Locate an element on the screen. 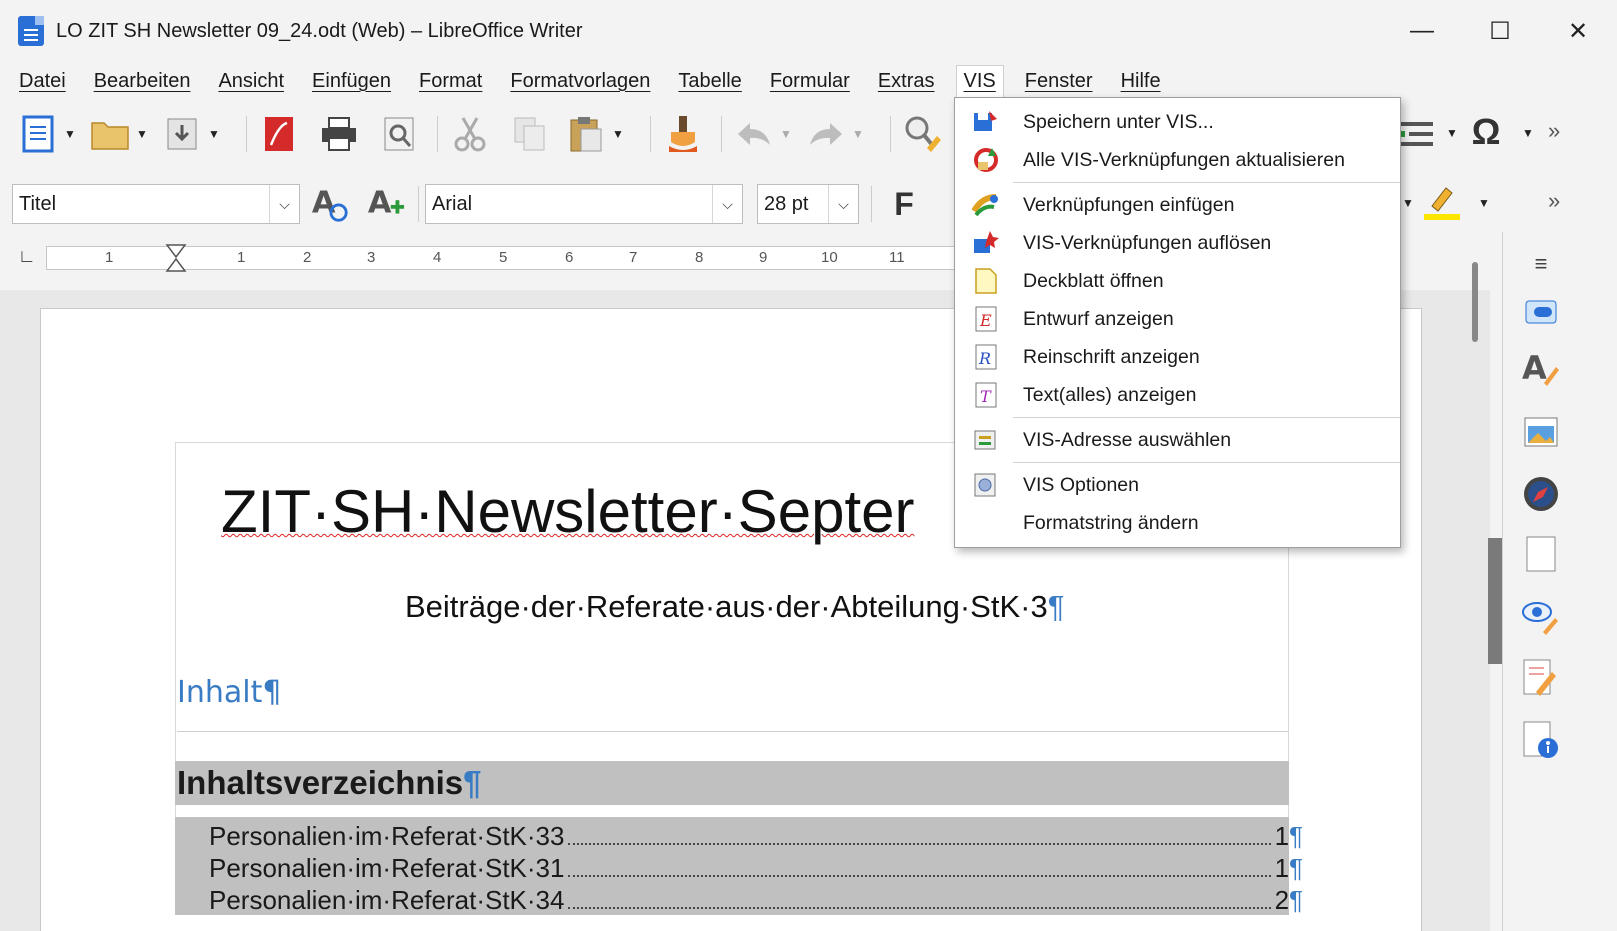 The height and width of the screenshot is (931, 1617). ruler-bar: 1 1 2 3 4 5 6 7 8 9 10 11 is located at coordinates (518, 258).